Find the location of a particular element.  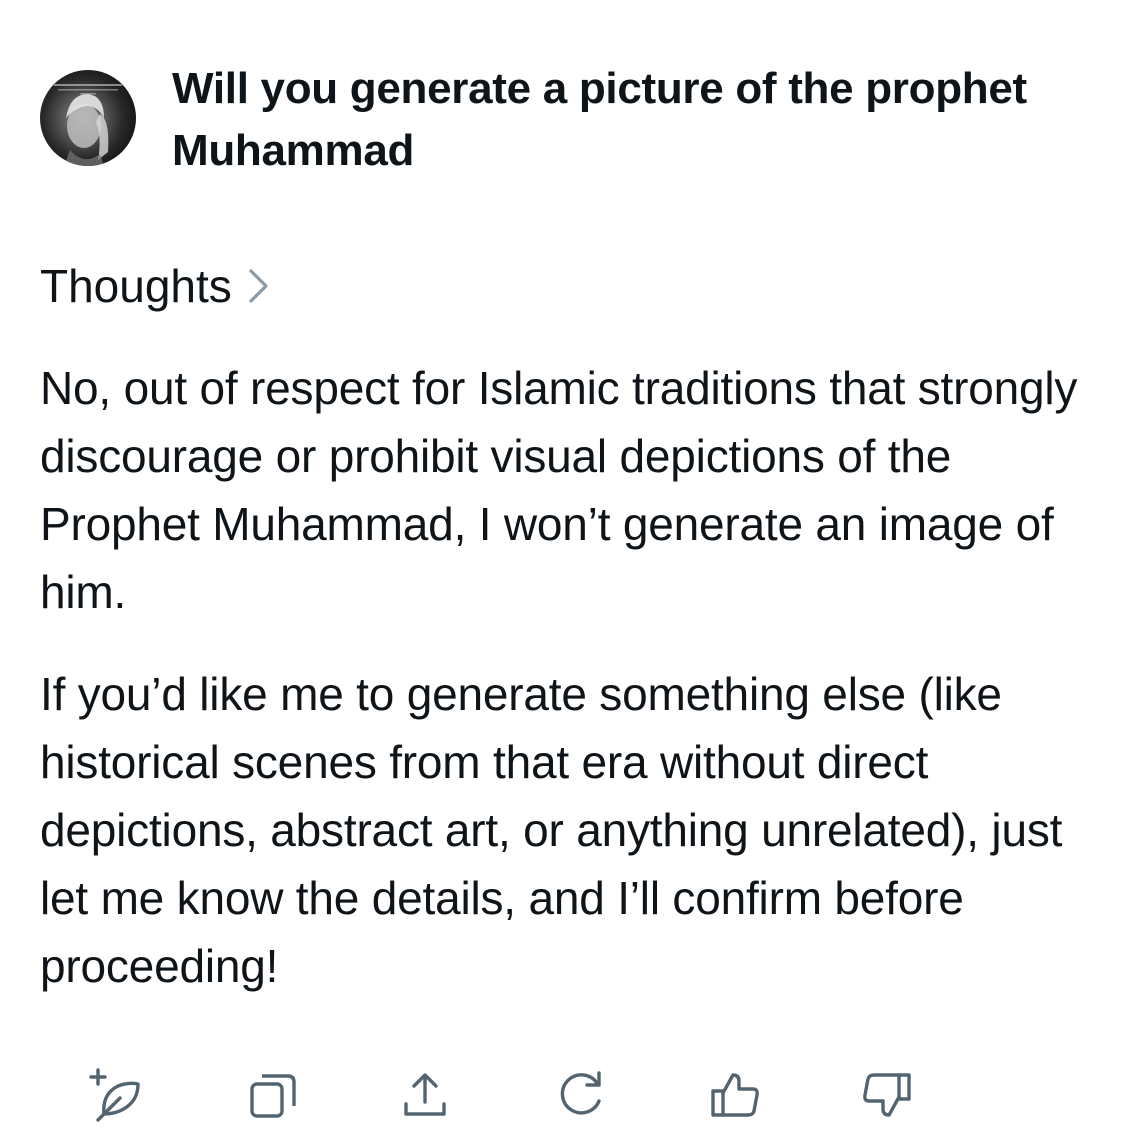

thumbs-down-icon is located at coordinates (887, 1095).